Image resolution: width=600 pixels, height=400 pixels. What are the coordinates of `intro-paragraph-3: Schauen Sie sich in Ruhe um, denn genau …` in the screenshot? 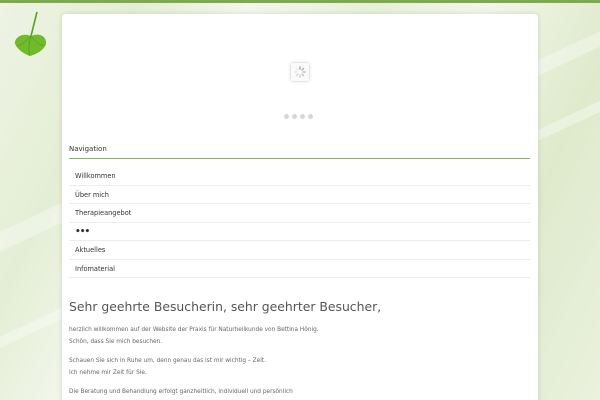 It's located at (167, 361).